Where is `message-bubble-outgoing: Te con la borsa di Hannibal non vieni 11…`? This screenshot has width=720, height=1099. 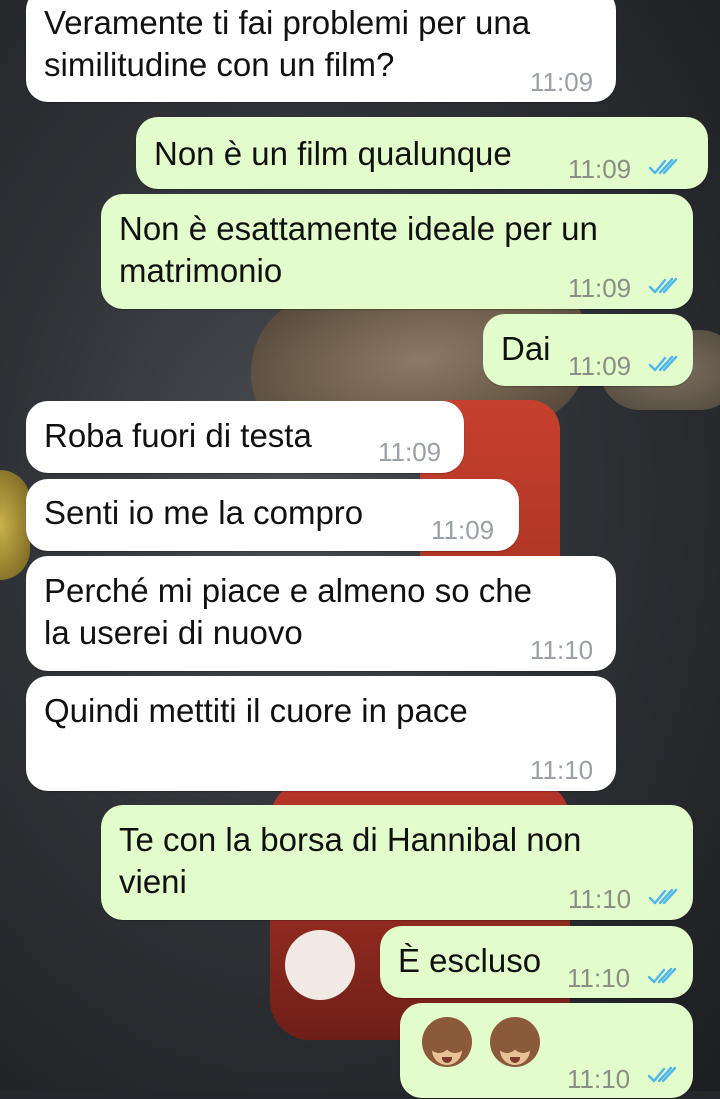
message-bubble-outgoing: Te con la borsa di Hannibal non vieni 11… is located at coordinates (397, 862).